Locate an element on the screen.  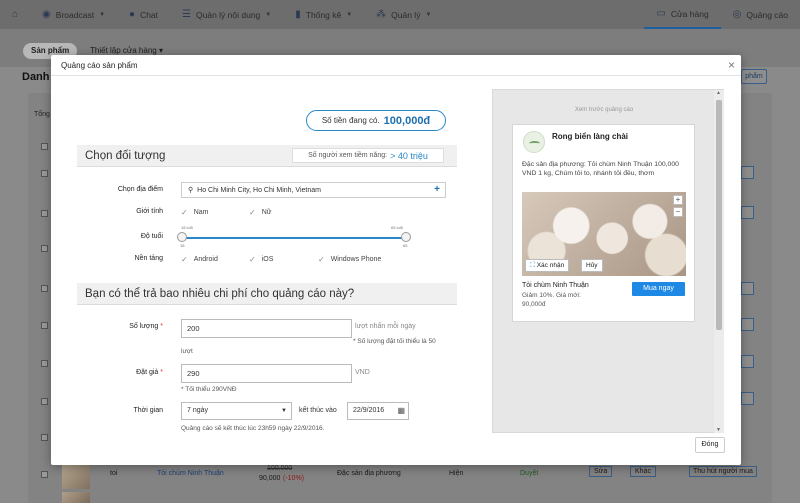
age-max-caption: 65 tuổi is located at coordinates (397, 227).